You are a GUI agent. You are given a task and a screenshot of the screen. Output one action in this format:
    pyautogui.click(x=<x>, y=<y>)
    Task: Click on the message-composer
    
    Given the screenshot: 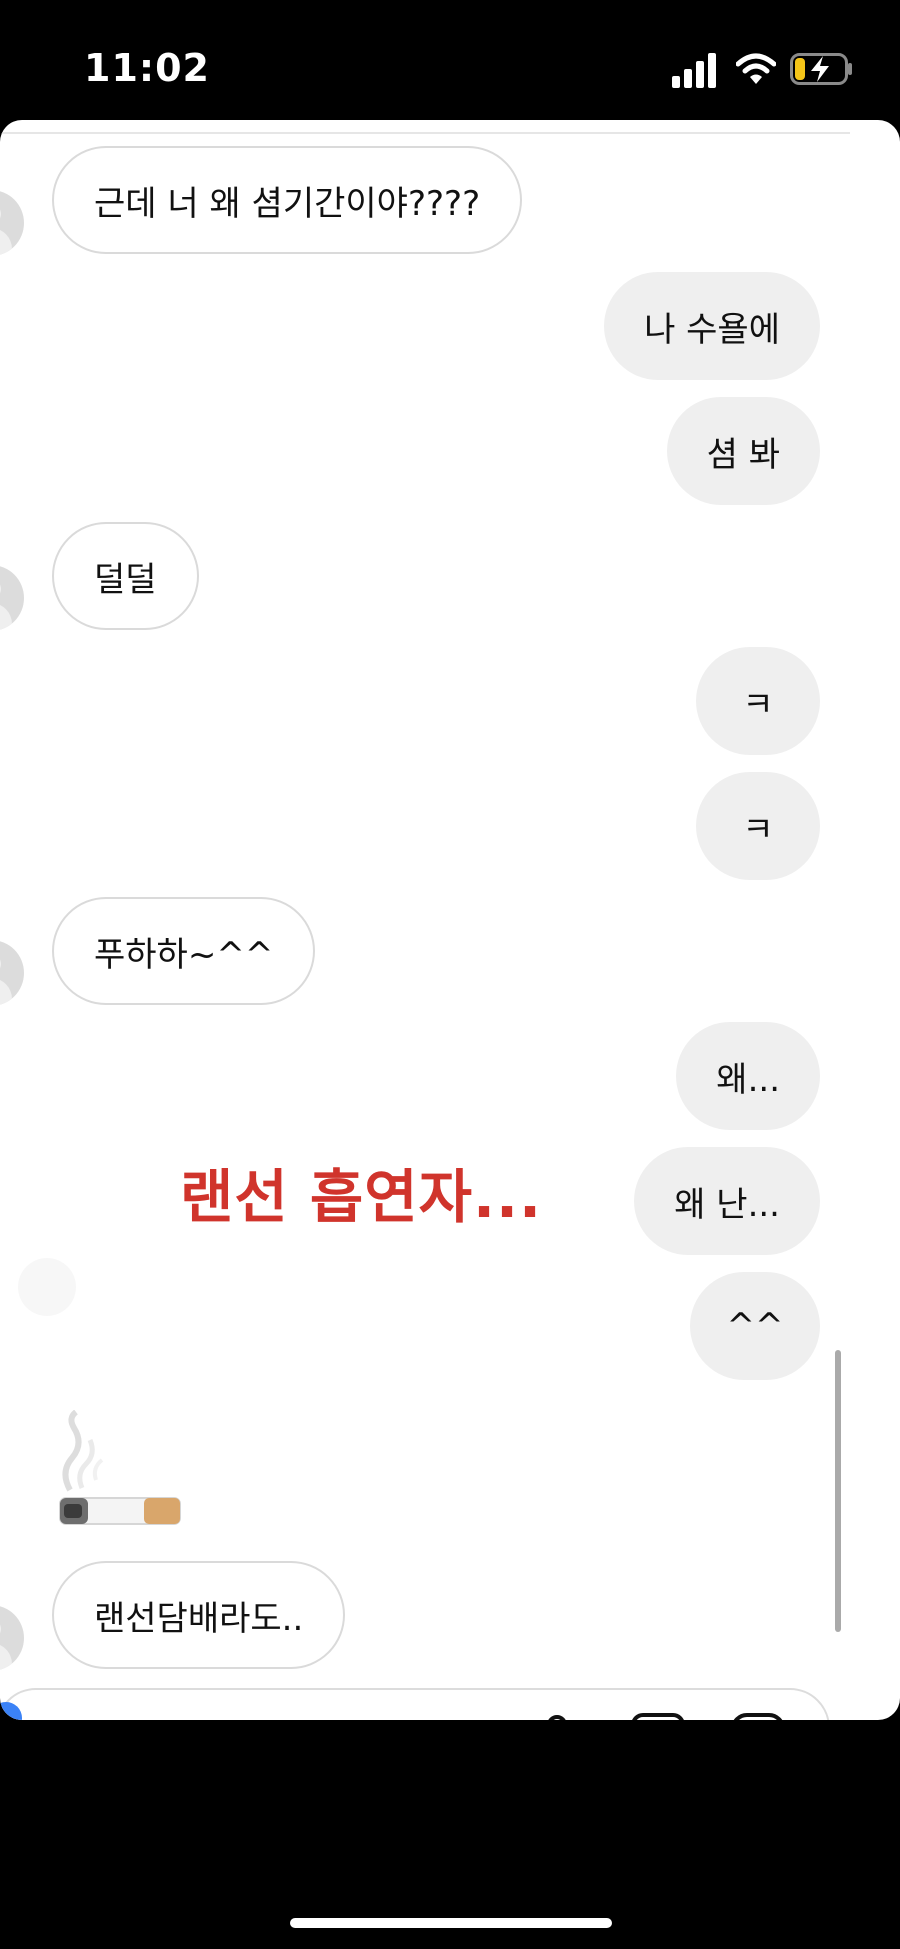 What is the action you would take?
    pyautogui.click(x=415, y=1704)
    